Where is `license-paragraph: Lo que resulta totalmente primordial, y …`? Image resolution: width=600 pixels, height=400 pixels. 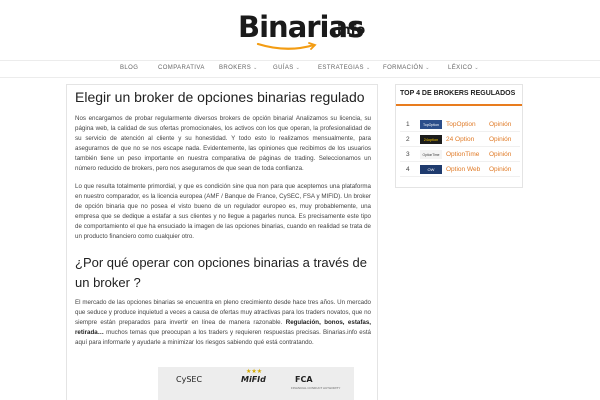 license-paragraph: Lo que resulta totalmente primordial, y … is located at coordinates (223, 211).